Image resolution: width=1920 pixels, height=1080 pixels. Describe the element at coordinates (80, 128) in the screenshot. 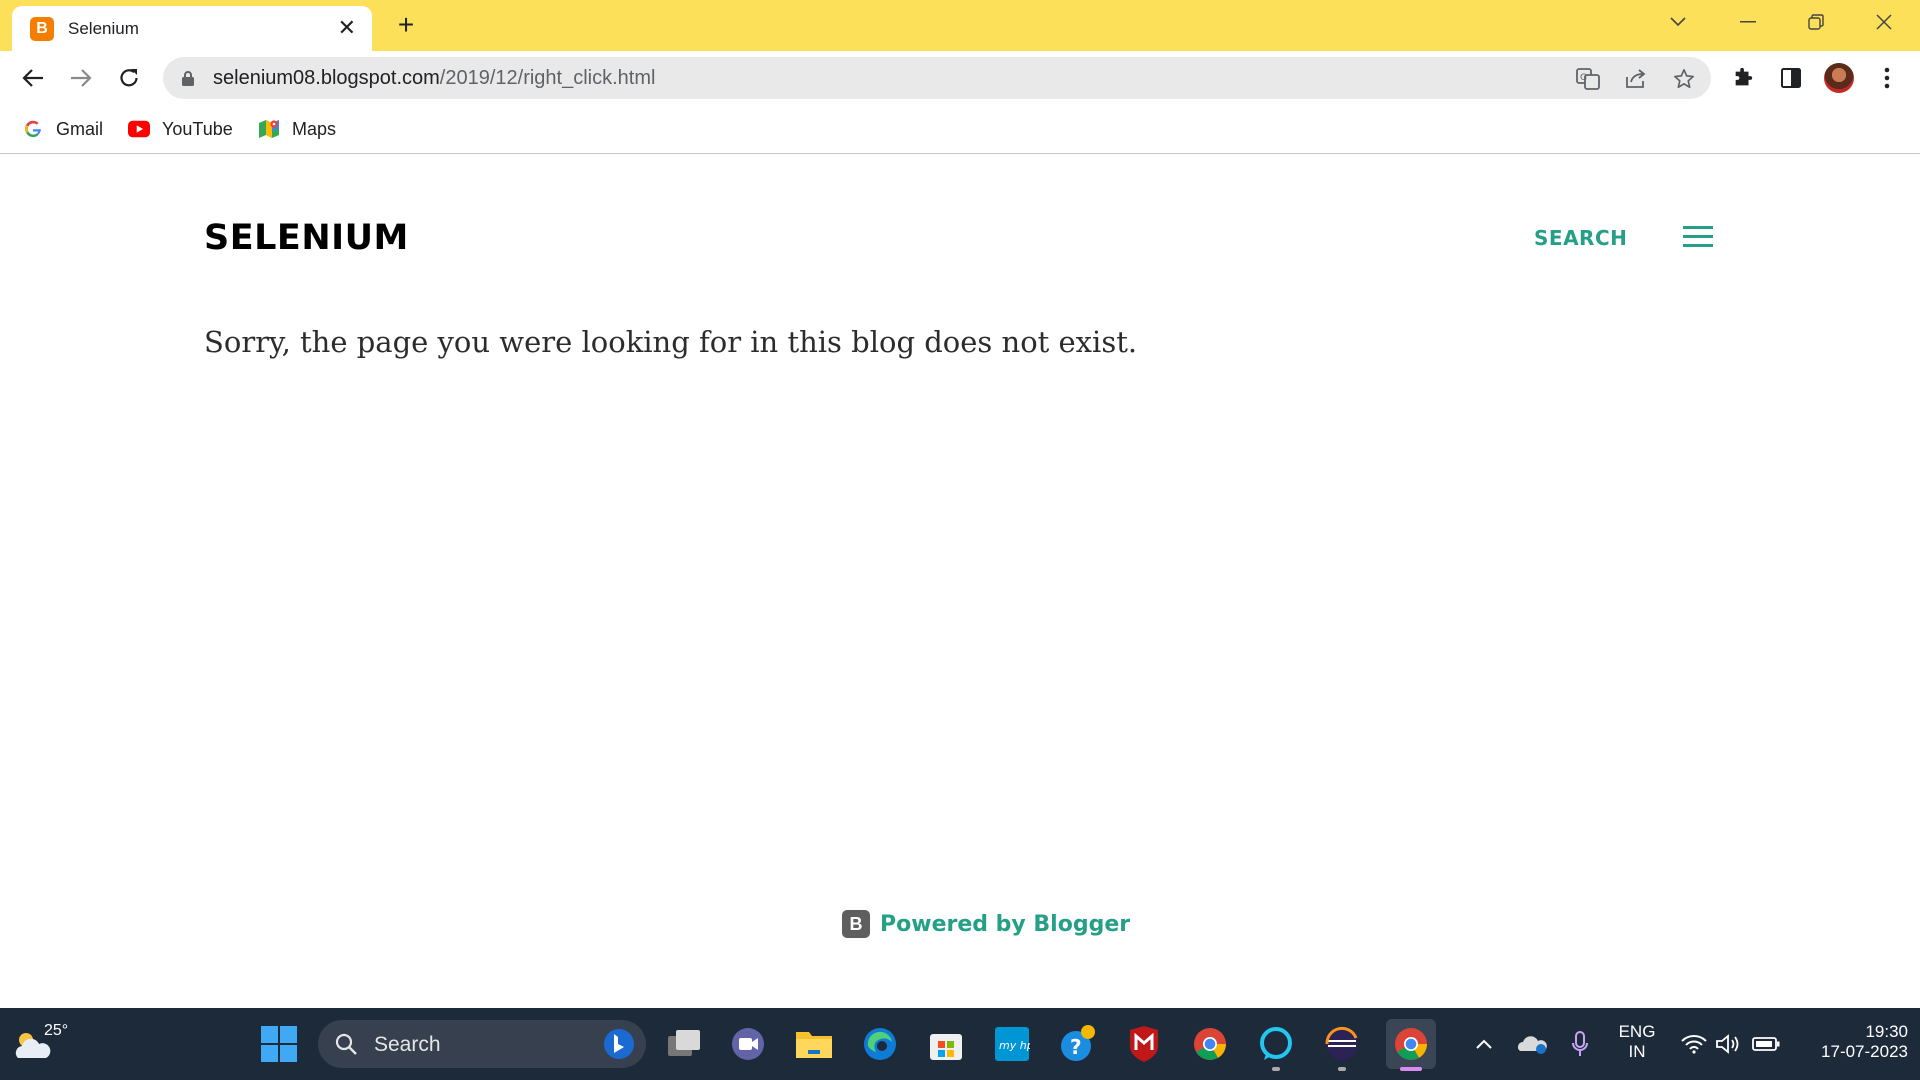

I see `bookmark-label: Gmail` at that location.